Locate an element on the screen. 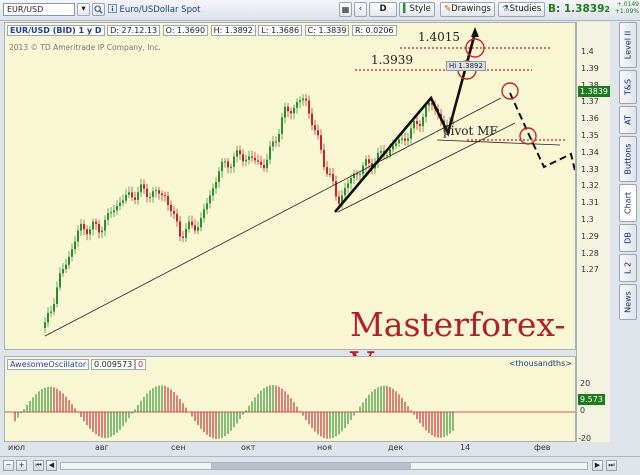  x-label: дек is located at coordinates (396, 447).